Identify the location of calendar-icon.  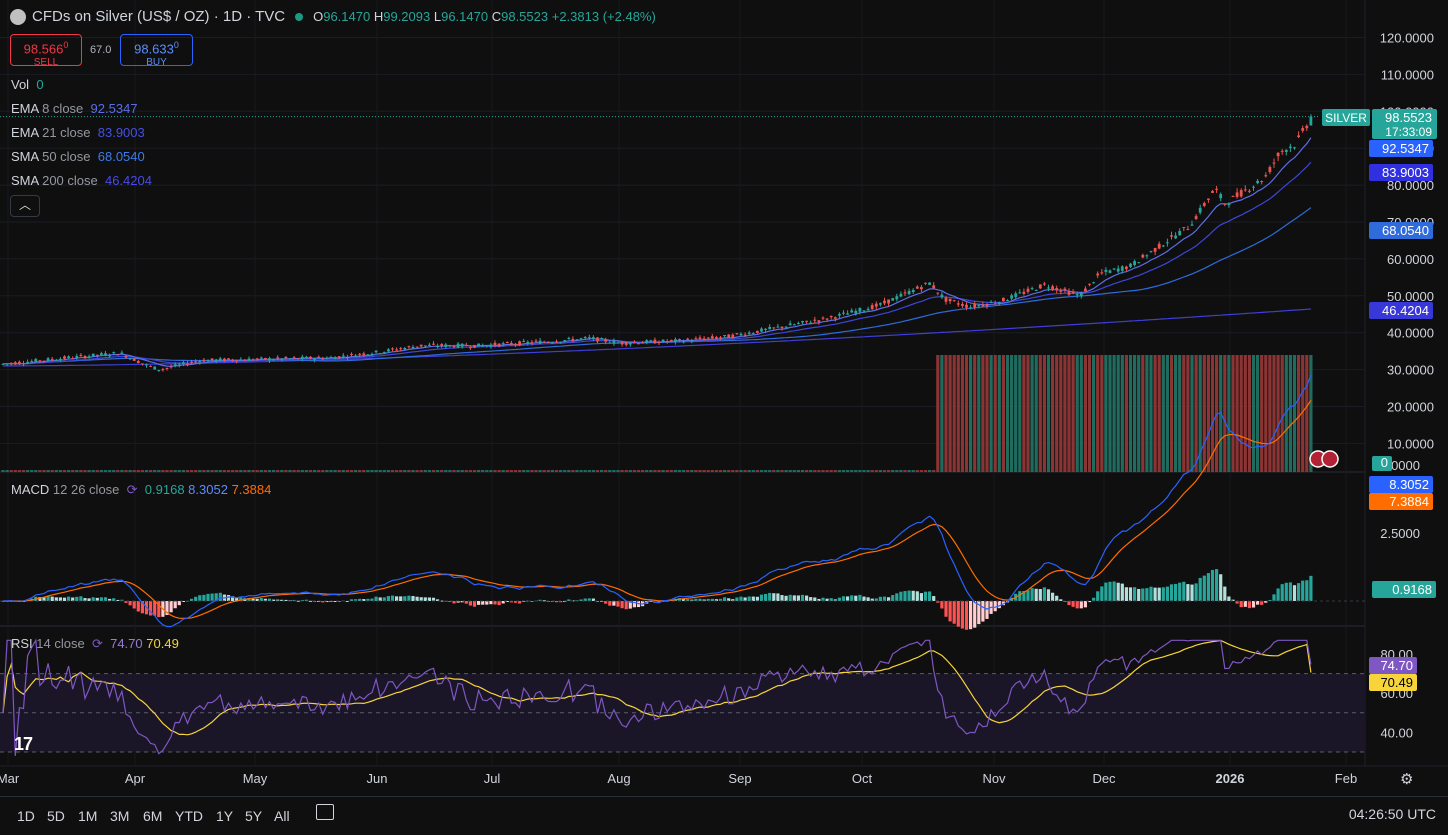
(325, 812).